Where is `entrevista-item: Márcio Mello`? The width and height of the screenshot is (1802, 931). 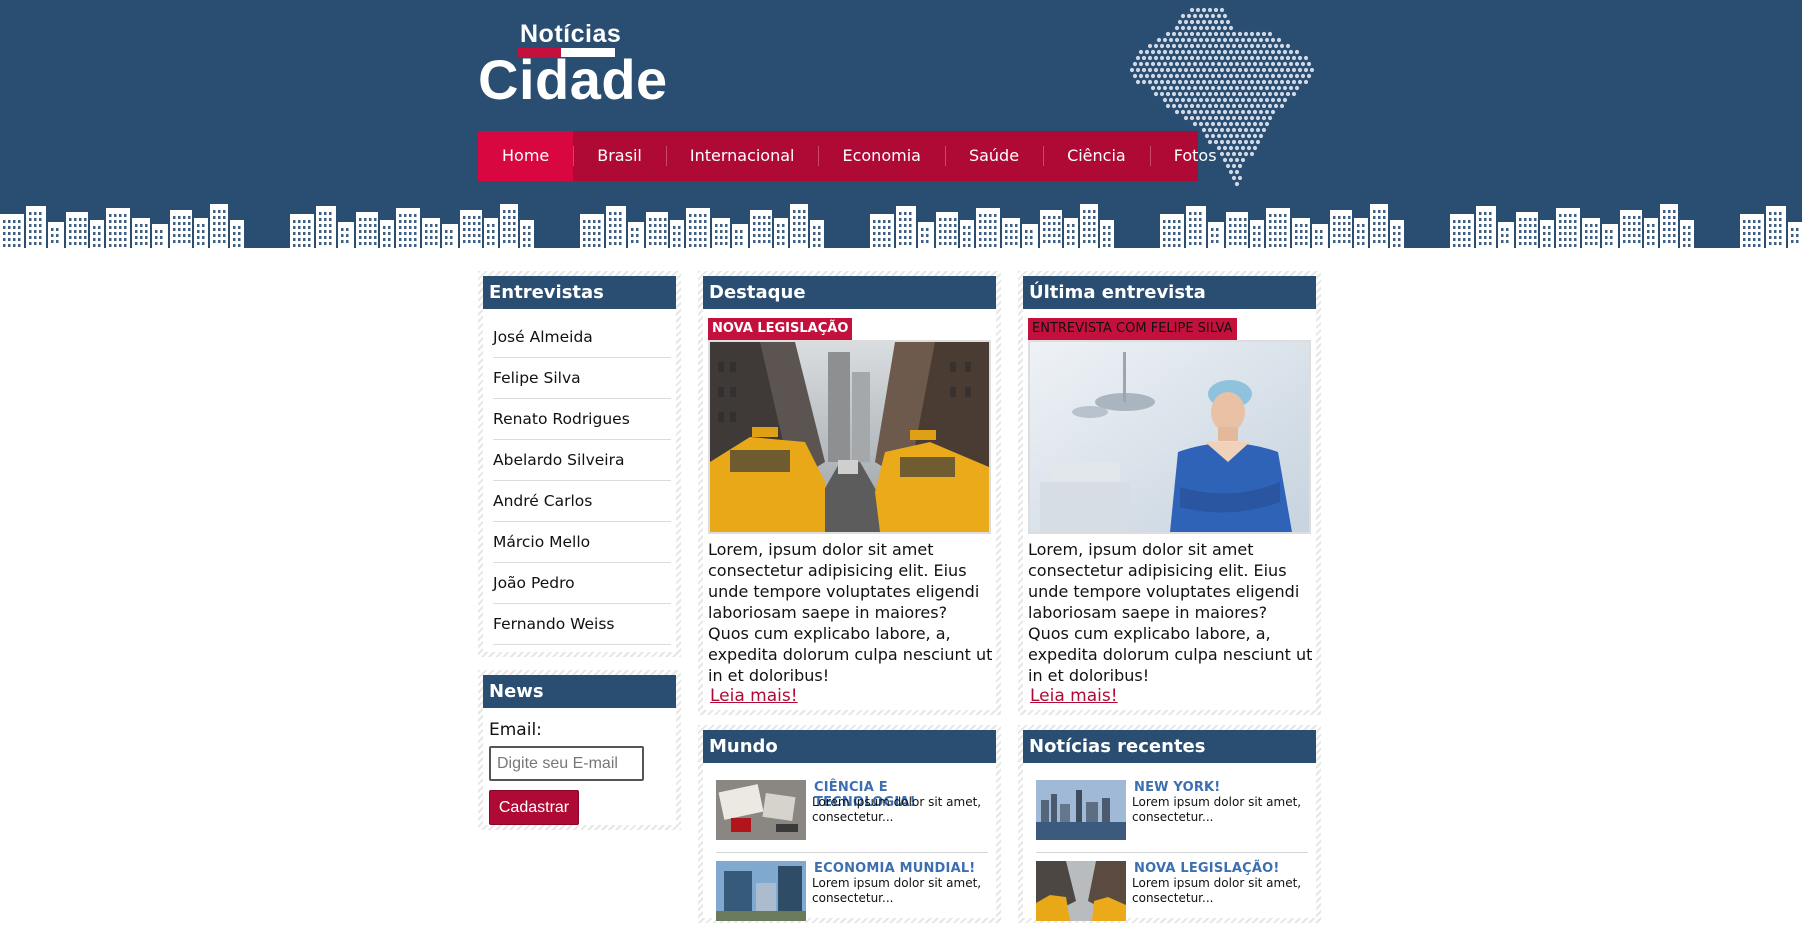 entrevista-item: Márcio Mello is located at coordinates (582, 542).